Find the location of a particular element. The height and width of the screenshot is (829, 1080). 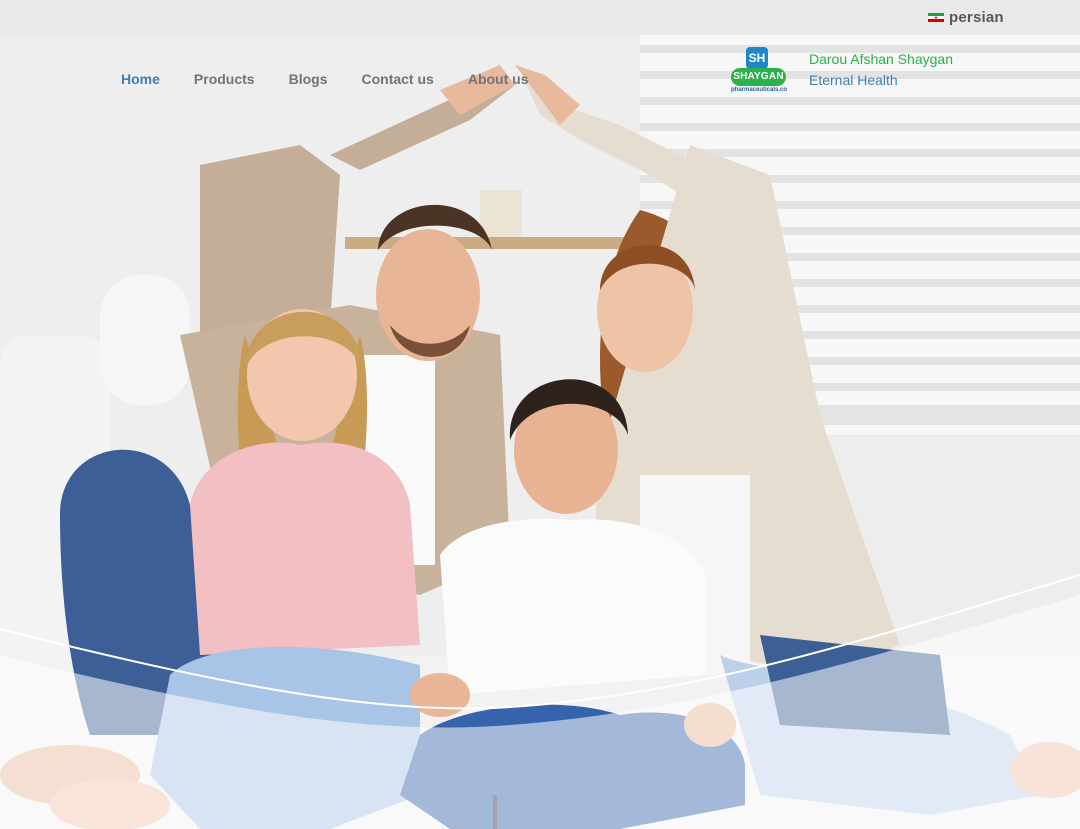

language-switcher: persian is located at coordinates (966, 17).